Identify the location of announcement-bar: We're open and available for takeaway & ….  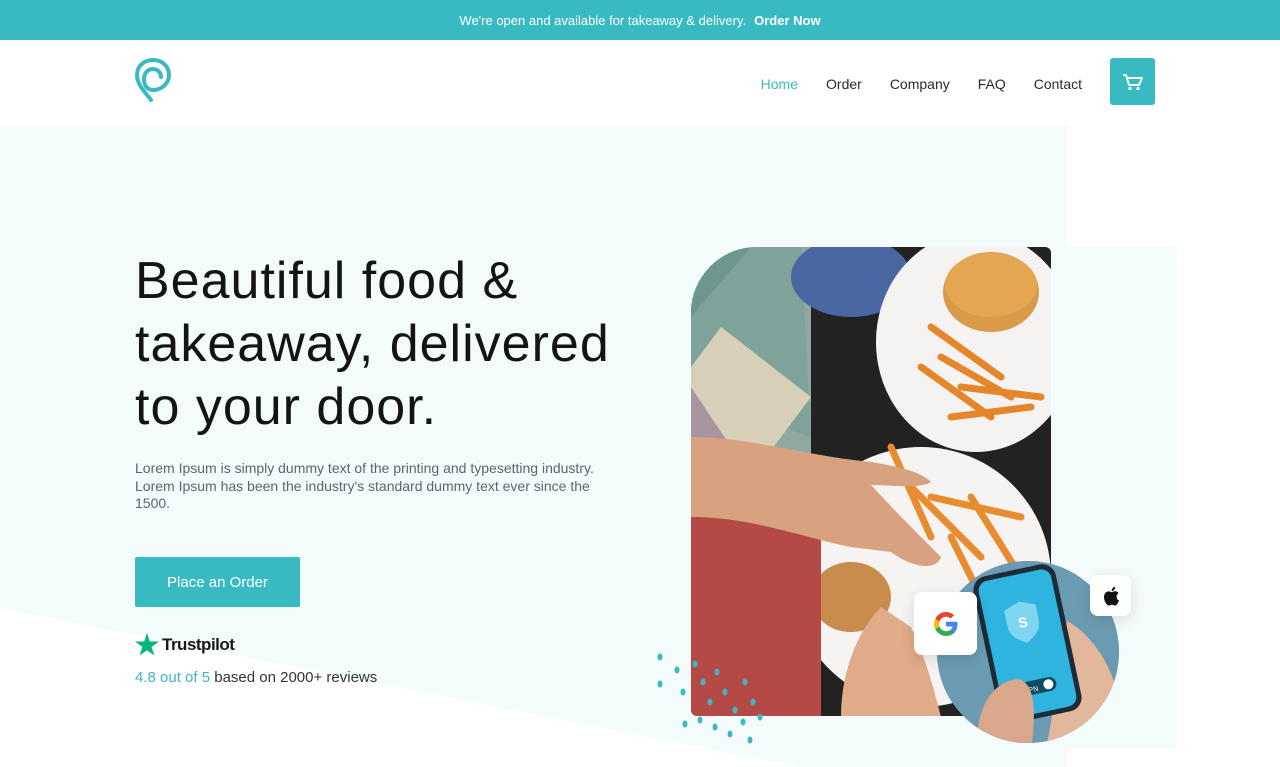
(640, 20).